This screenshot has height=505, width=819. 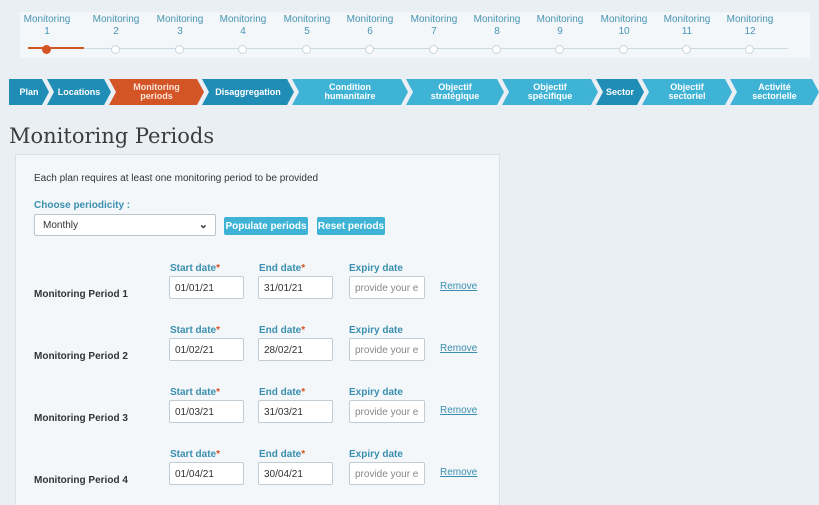 What do you see at coordinates (82, 205) in the screenshot?
I see `periodicity-label: Choose periodicity :` at bounding box center [82, 205].